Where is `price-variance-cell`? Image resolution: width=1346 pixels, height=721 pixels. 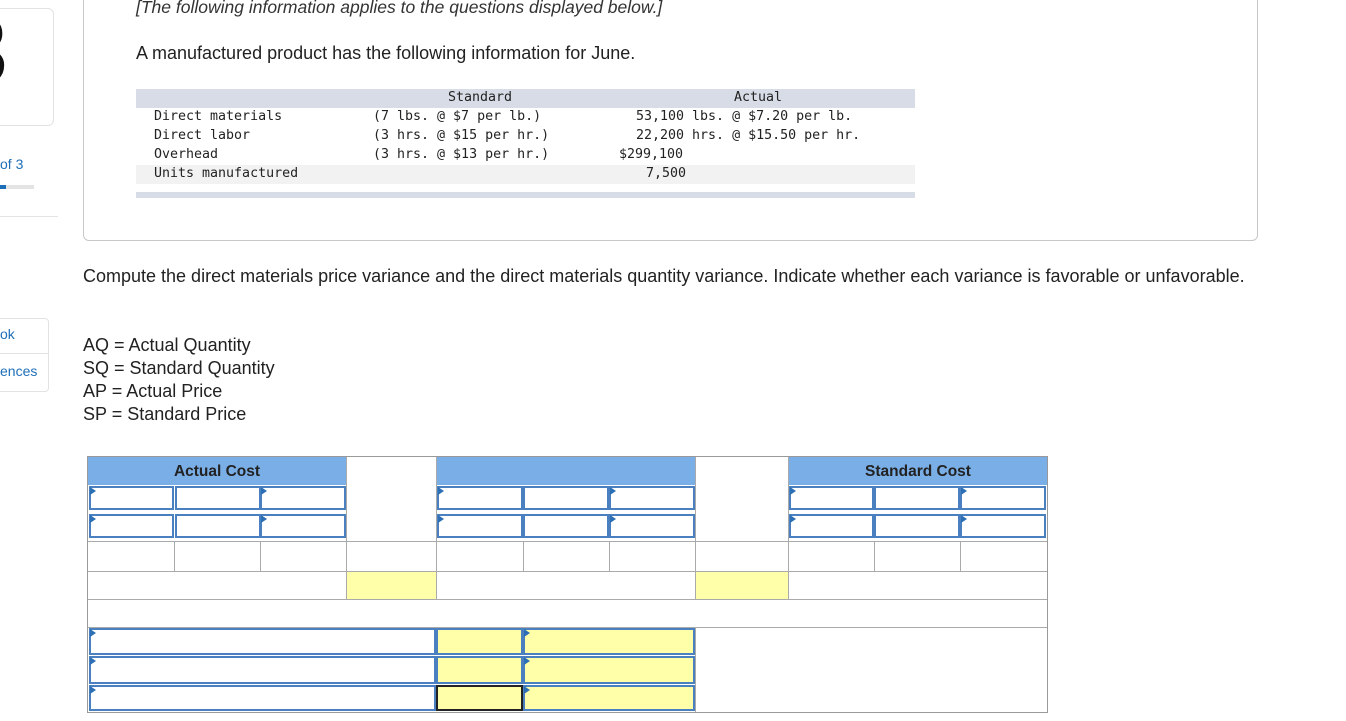
price-variance-cell is located at coordinates (391, 585).